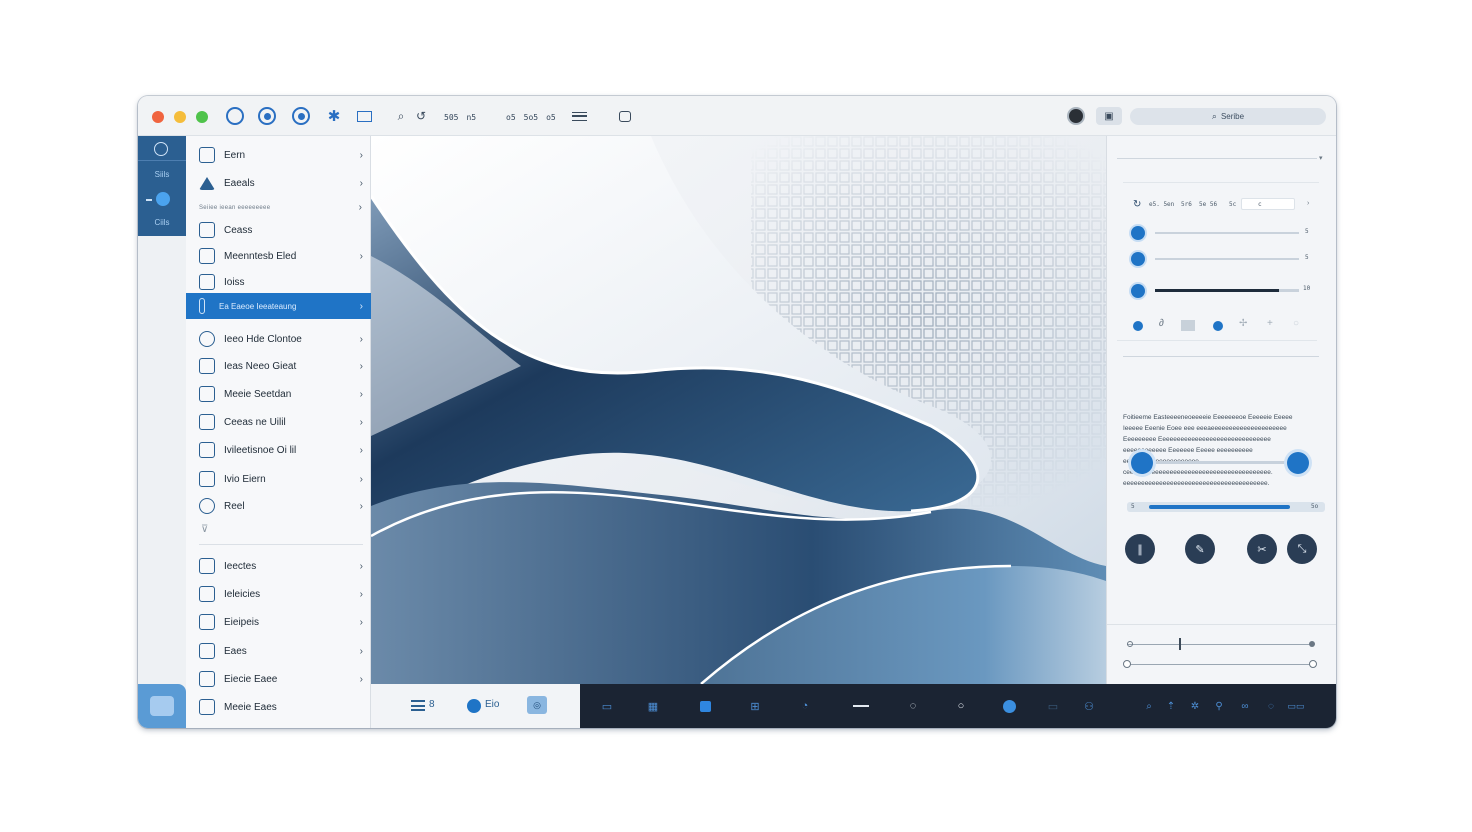 The height and width of the screenshot is (832, 1472). I want to click on edit-button: ✎, so click(1200, 549).